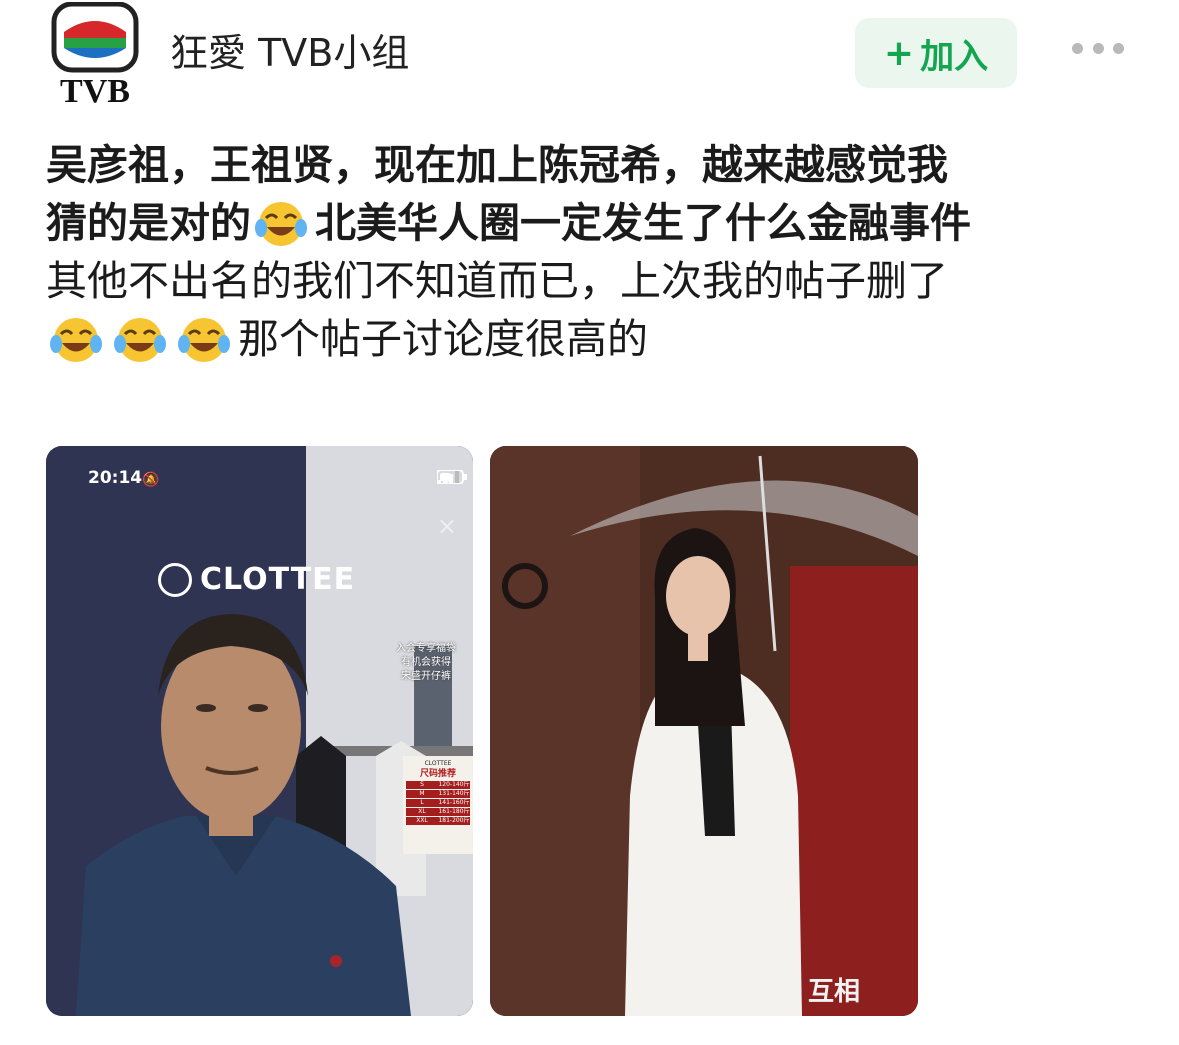 Image resolution: width=1179 pixels, height=1045 pixels. Describe the element at coordinates (289, 53) in the screenshot. I see `group-name: 狂愛 TVB小组` at that location.